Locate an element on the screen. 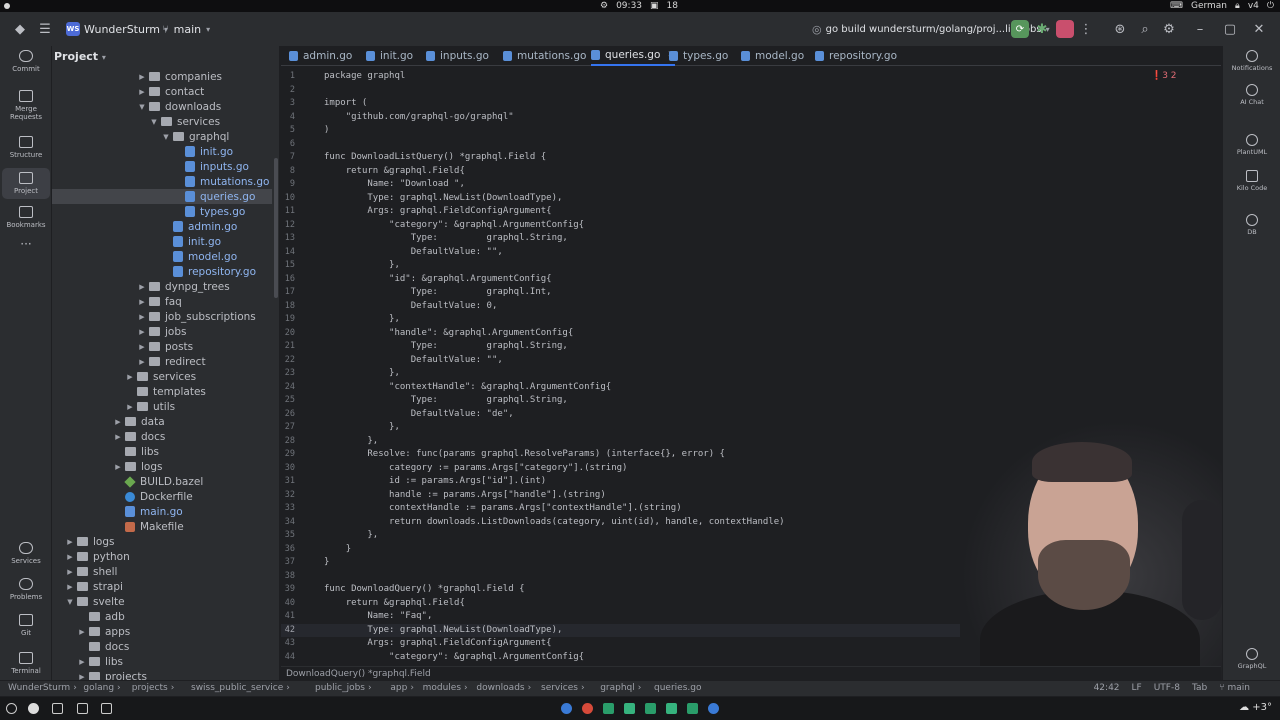  tree-folder: ▶ apps is located at coordinates (103, 631).